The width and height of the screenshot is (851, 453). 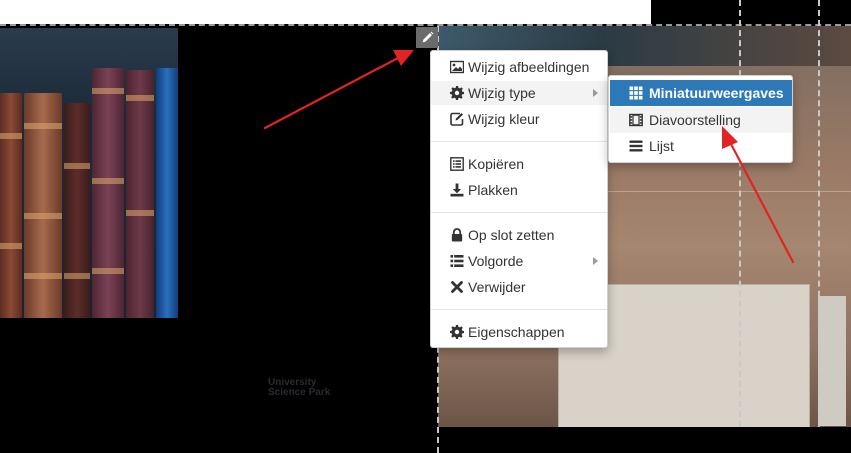 I want to click on menu-item-order: Volgorde, so click(x=519, y=261).